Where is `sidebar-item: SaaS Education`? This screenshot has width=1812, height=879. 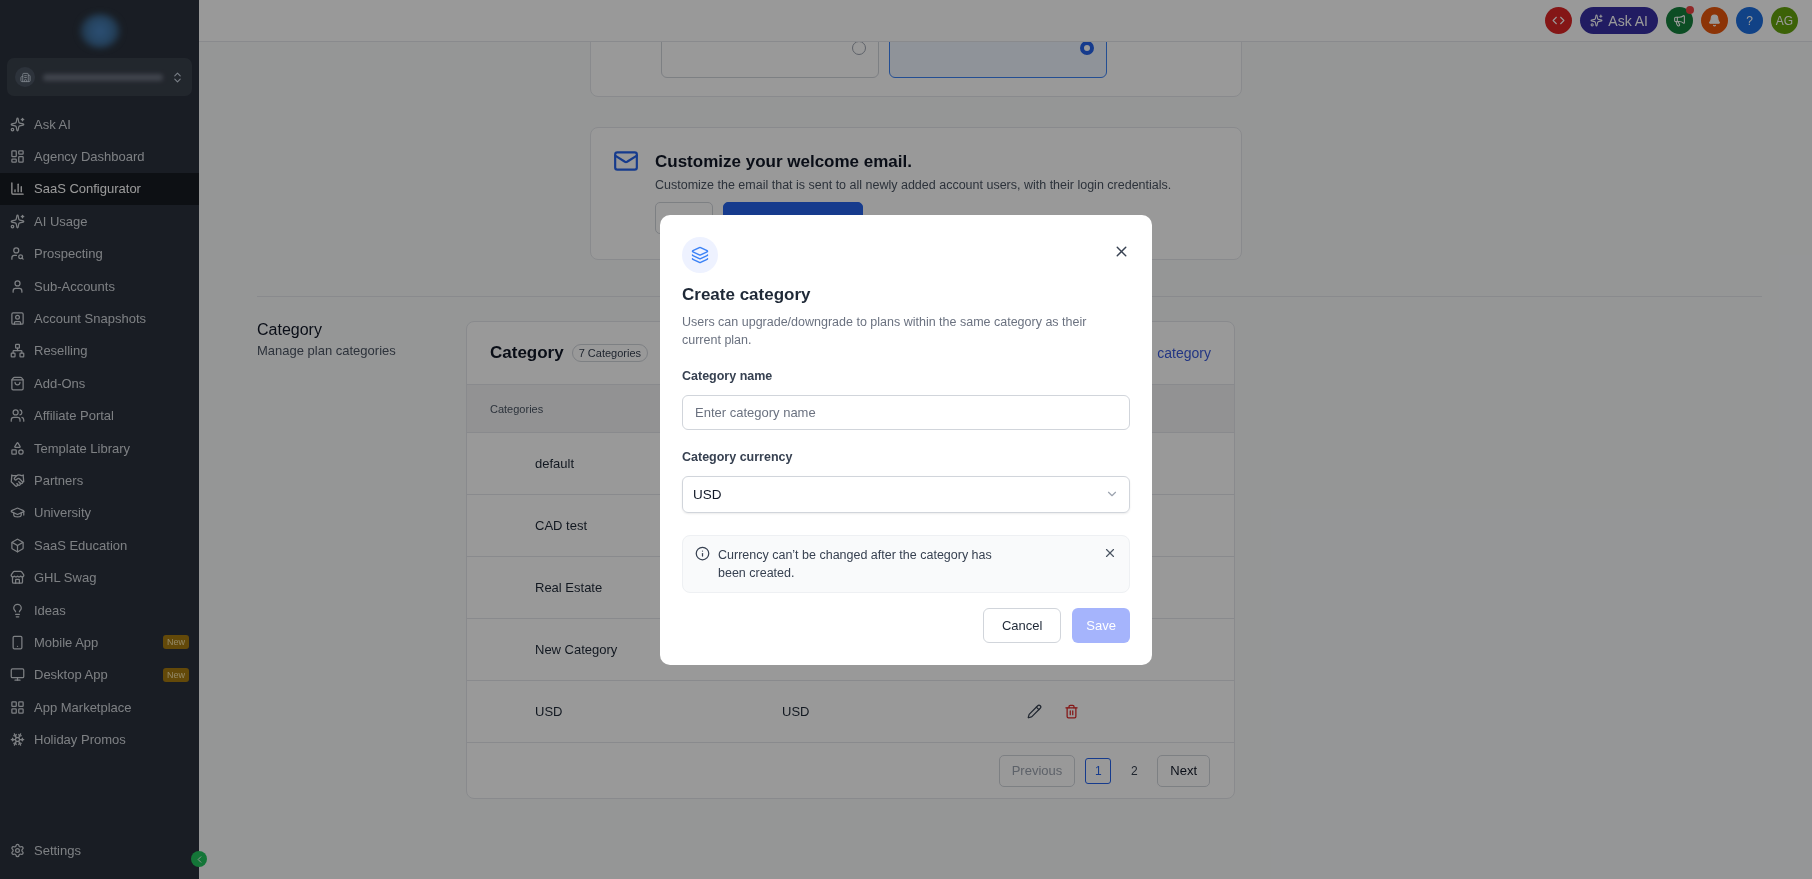 sidebar-item: SaaS Education is located at coordinates (99, 545).